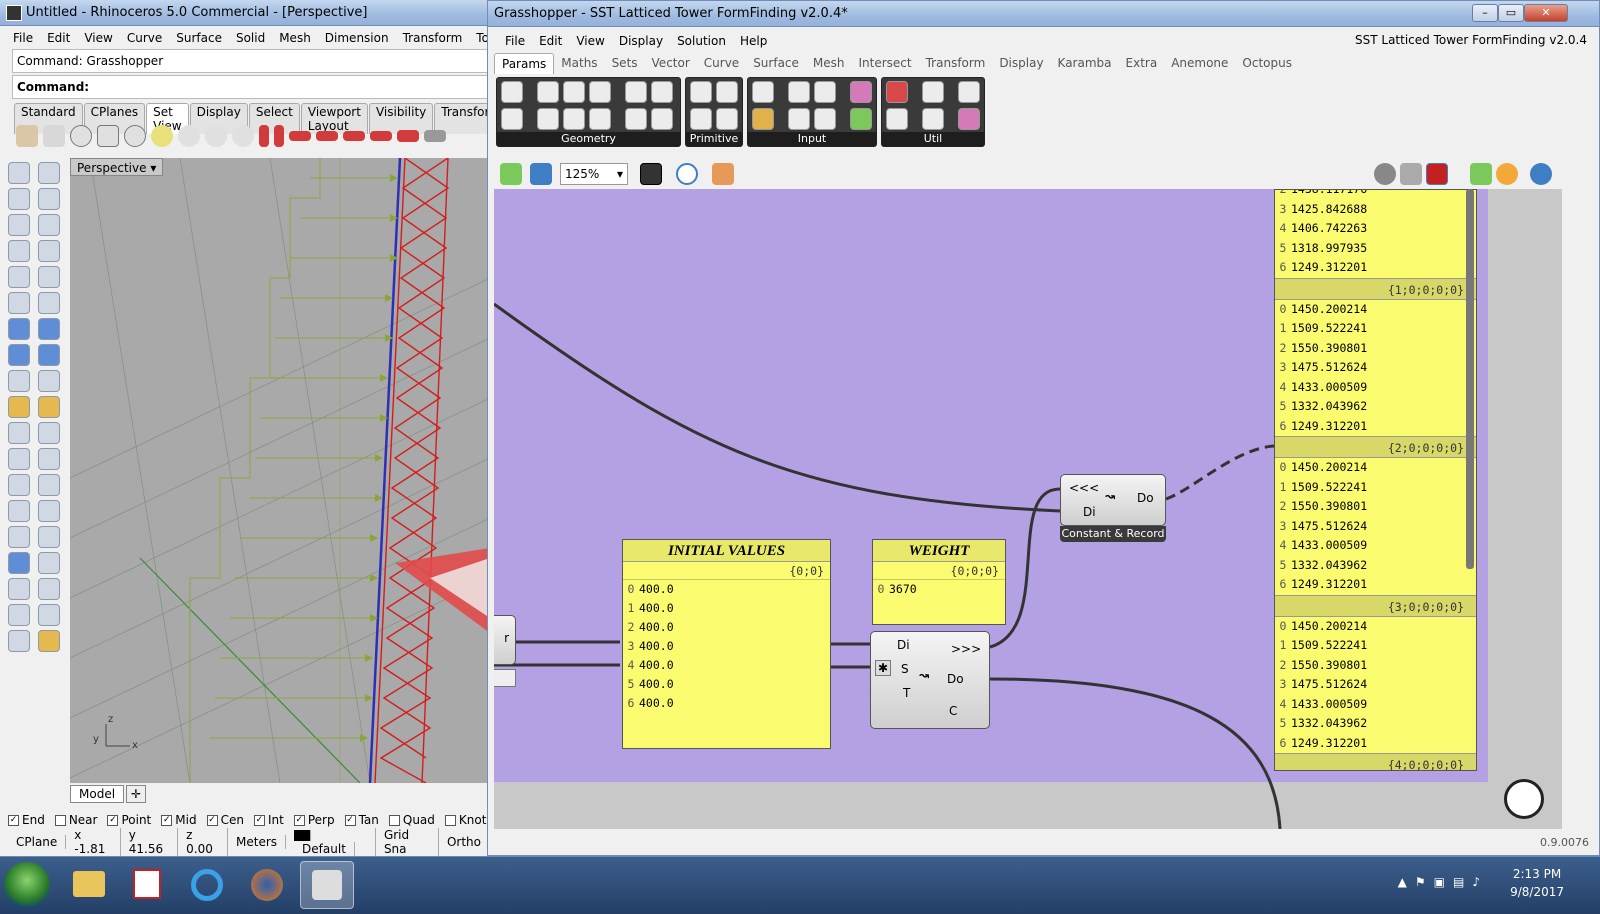 The image size is (1600, 914). I want to click on join-icon, so click(19, 407).